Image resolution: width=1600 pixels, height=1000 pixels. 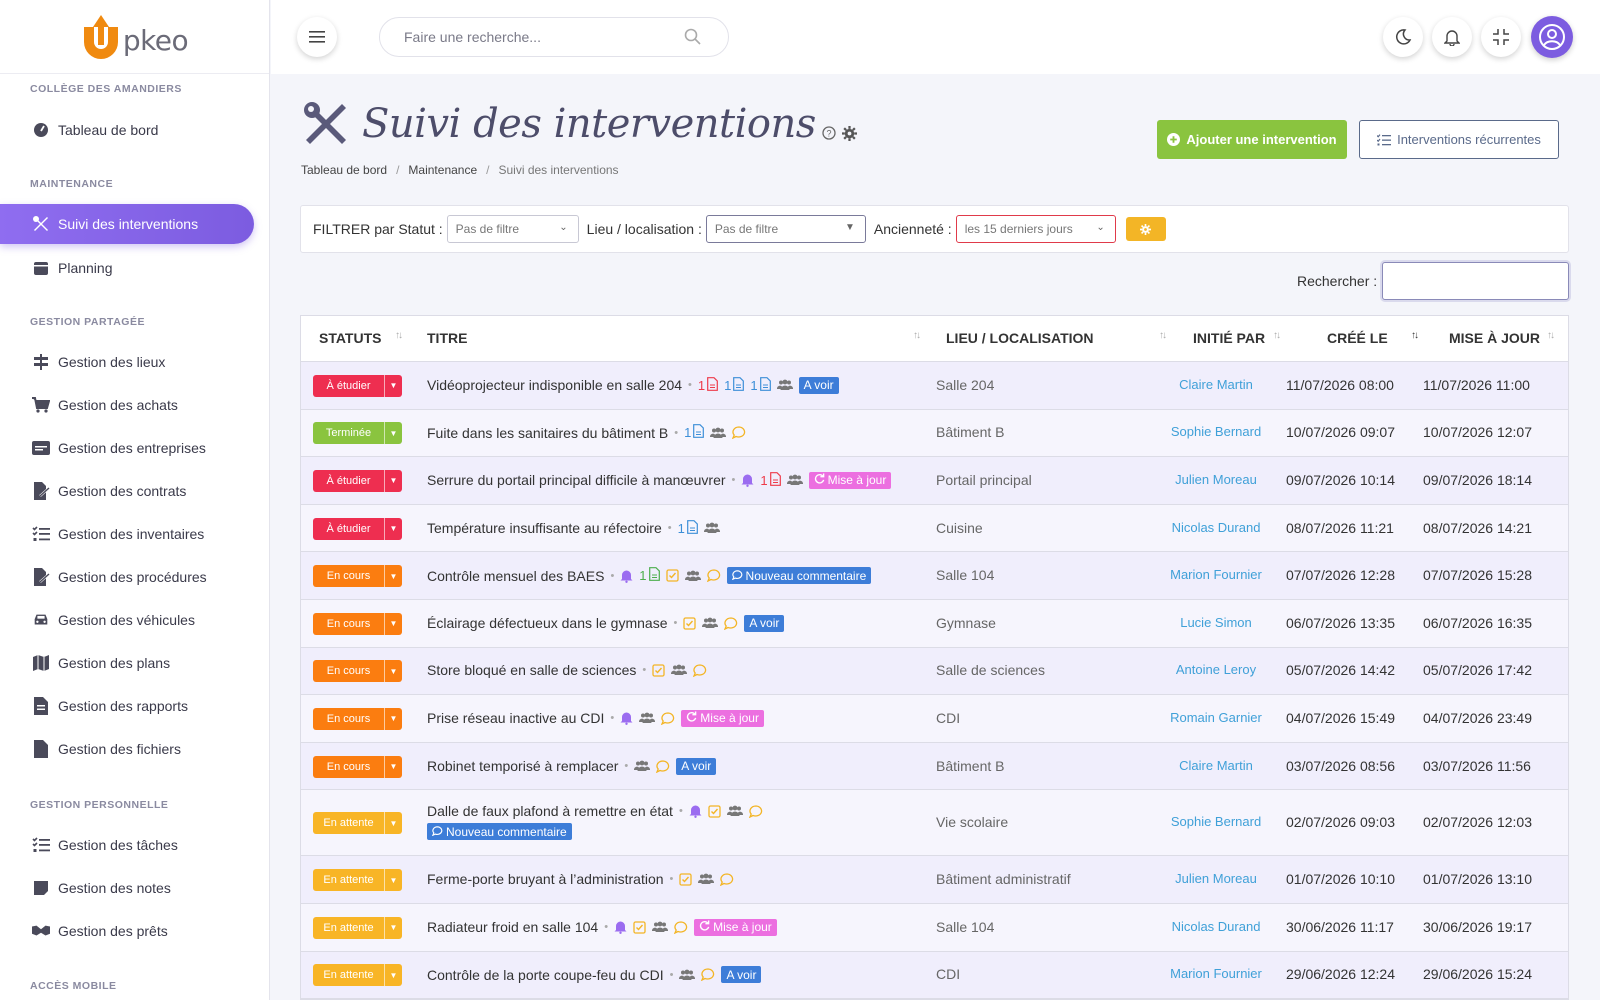 I want to click on intervention-title: Ferme-porte bruyant à l’administration, so click(x=545, y=879).